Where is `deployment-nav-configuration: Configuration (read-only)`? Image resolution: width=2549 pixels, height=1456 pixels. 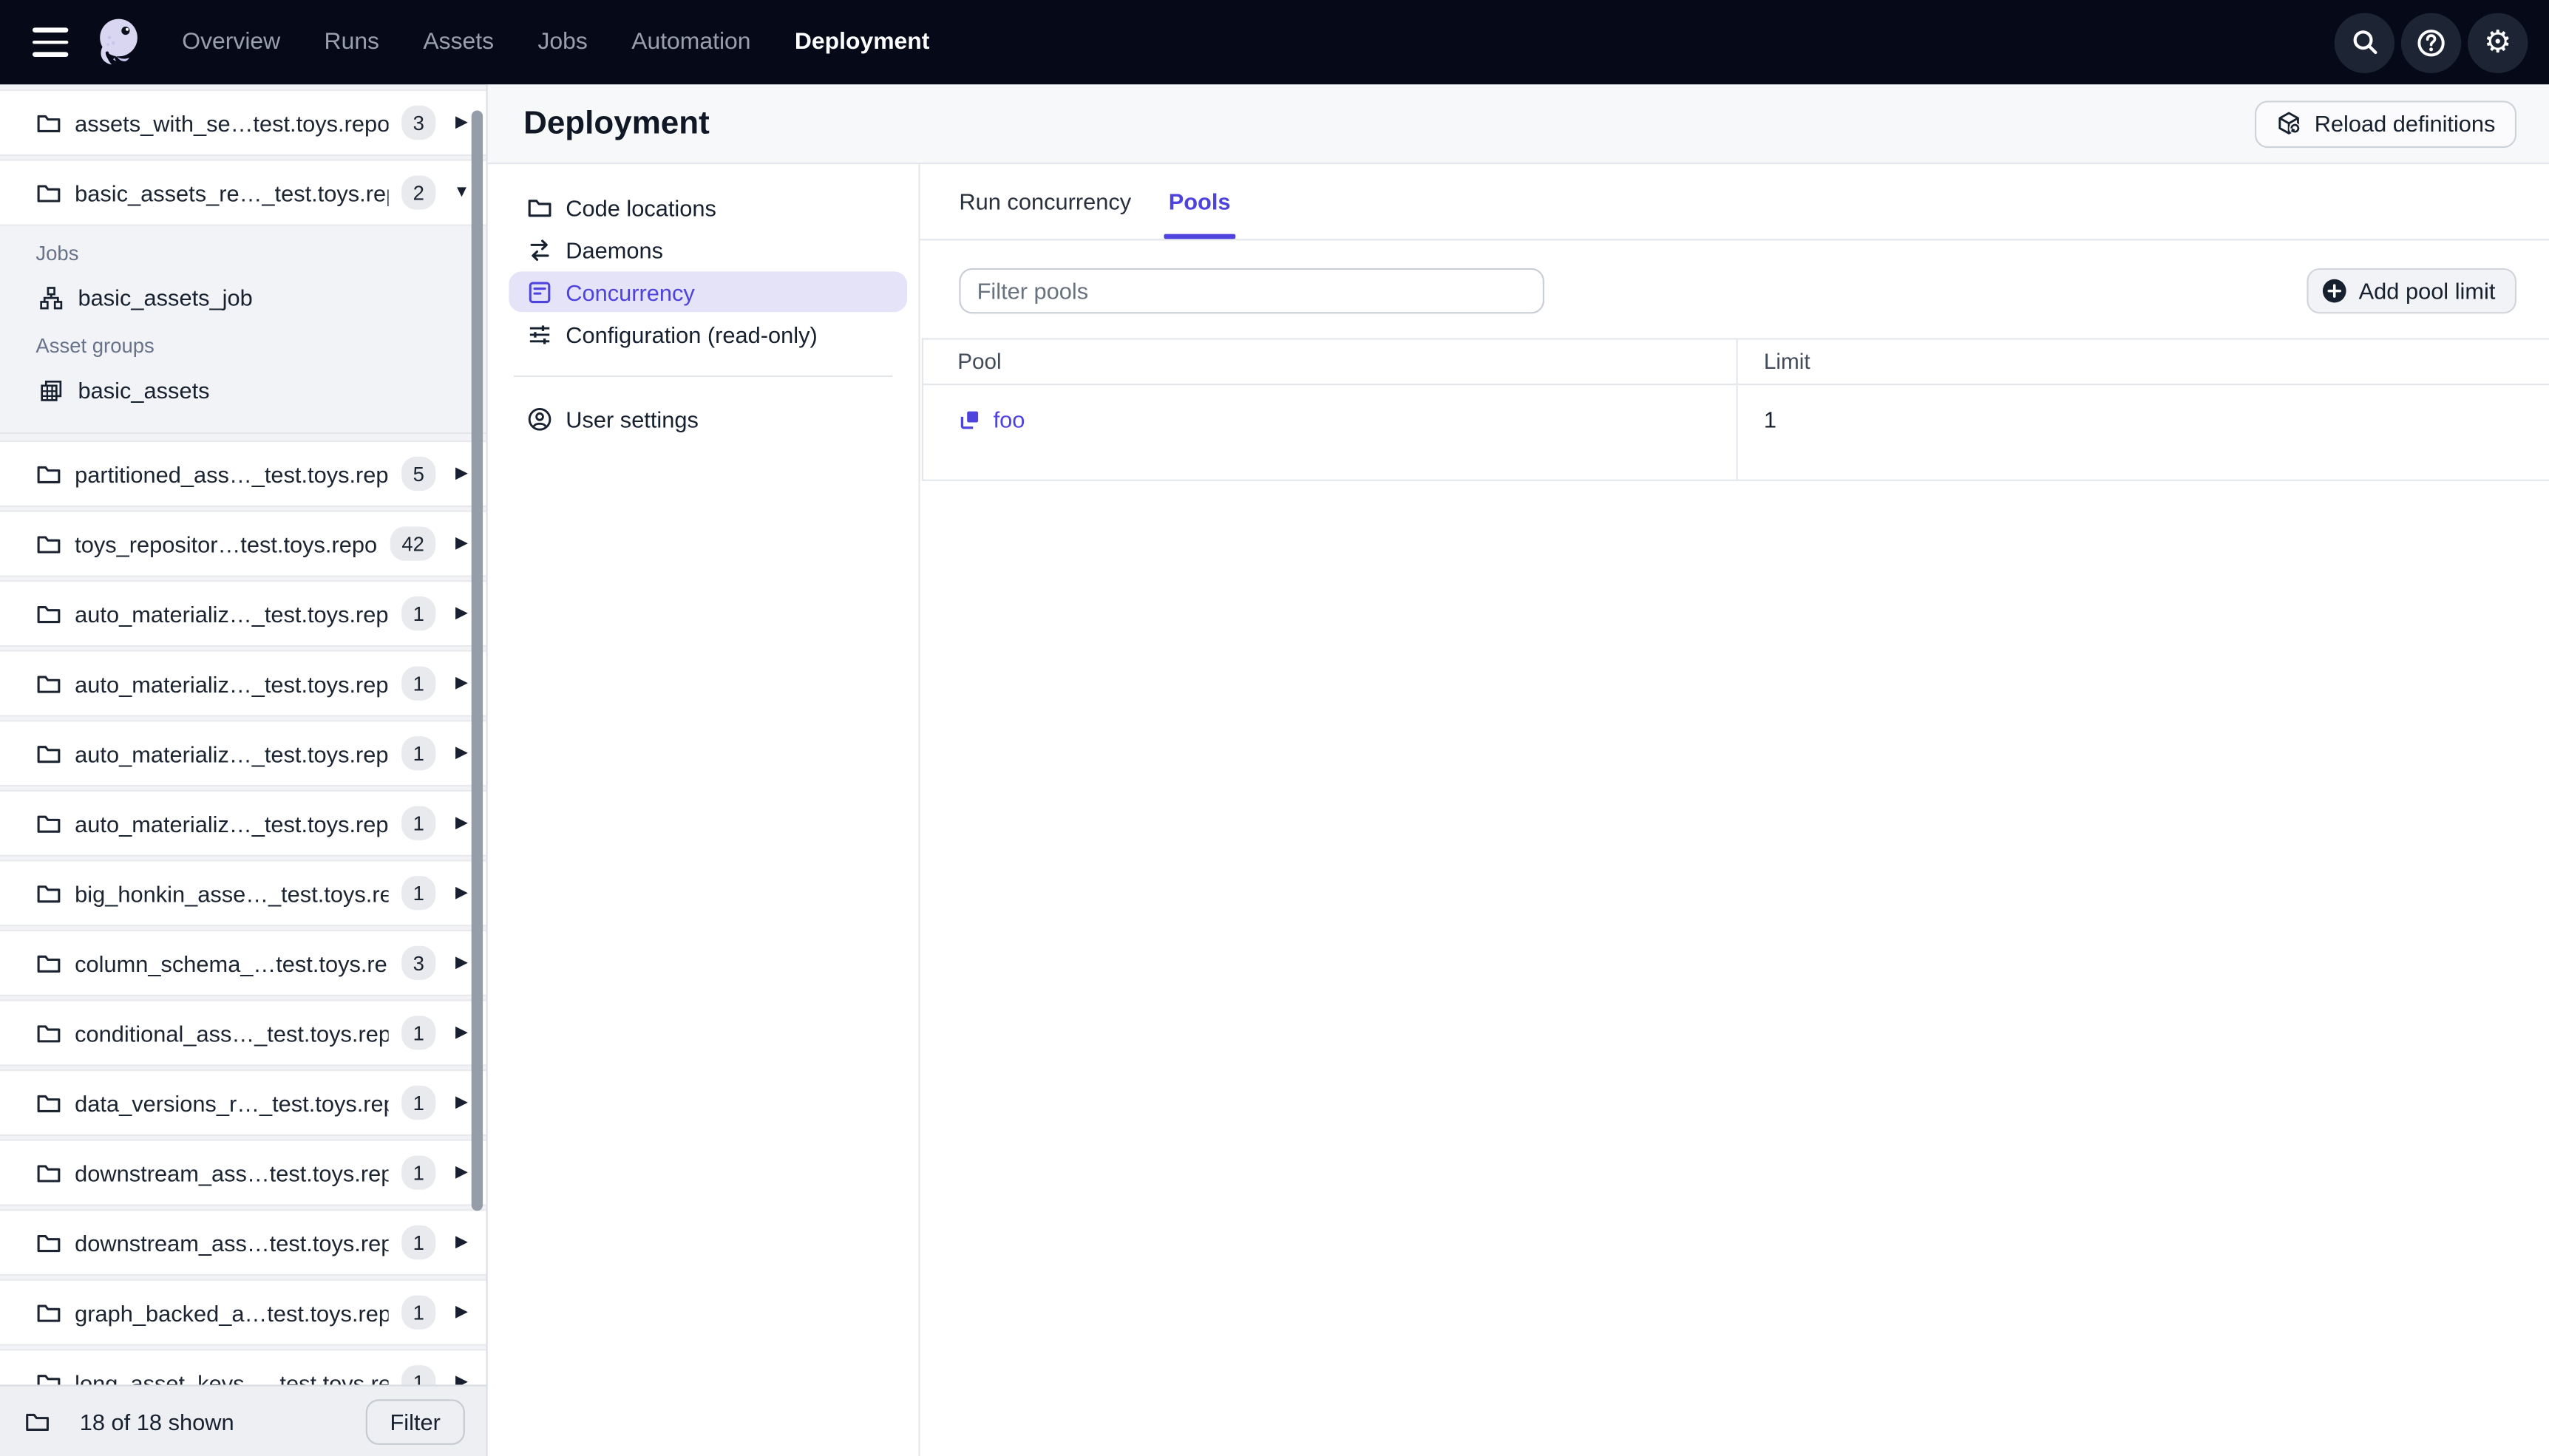
deployment-nav-configuration: Configuration (read-only) is located at coordinates (708, 333).